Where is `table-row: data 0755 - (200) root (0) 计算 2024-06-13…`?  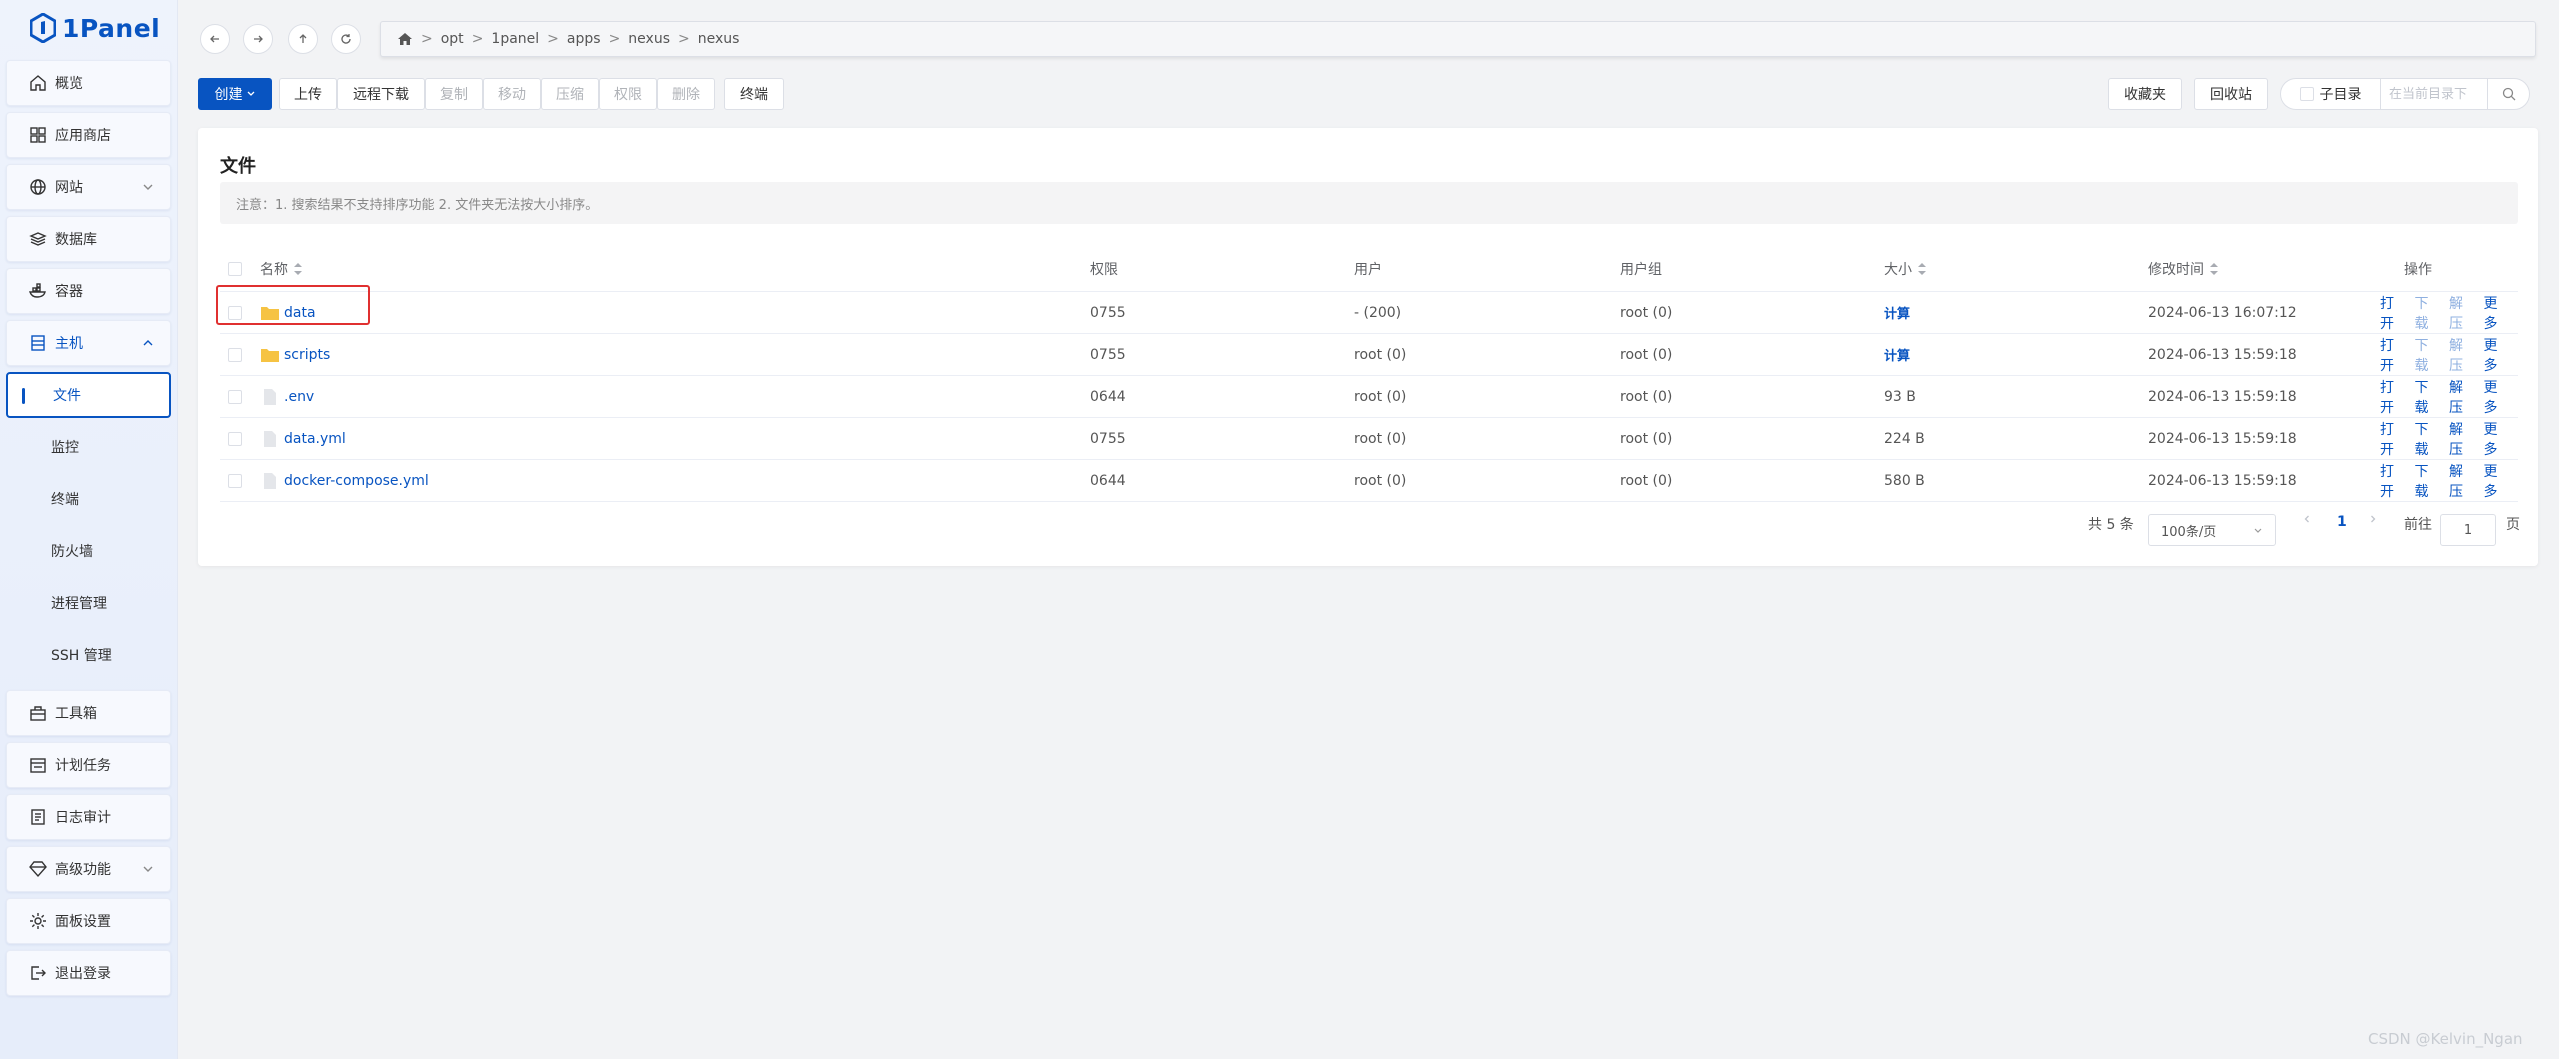 table-row: data 0755 - (200) root (0) 计算 2024-06-13… is located at coordinates (1369, 313).